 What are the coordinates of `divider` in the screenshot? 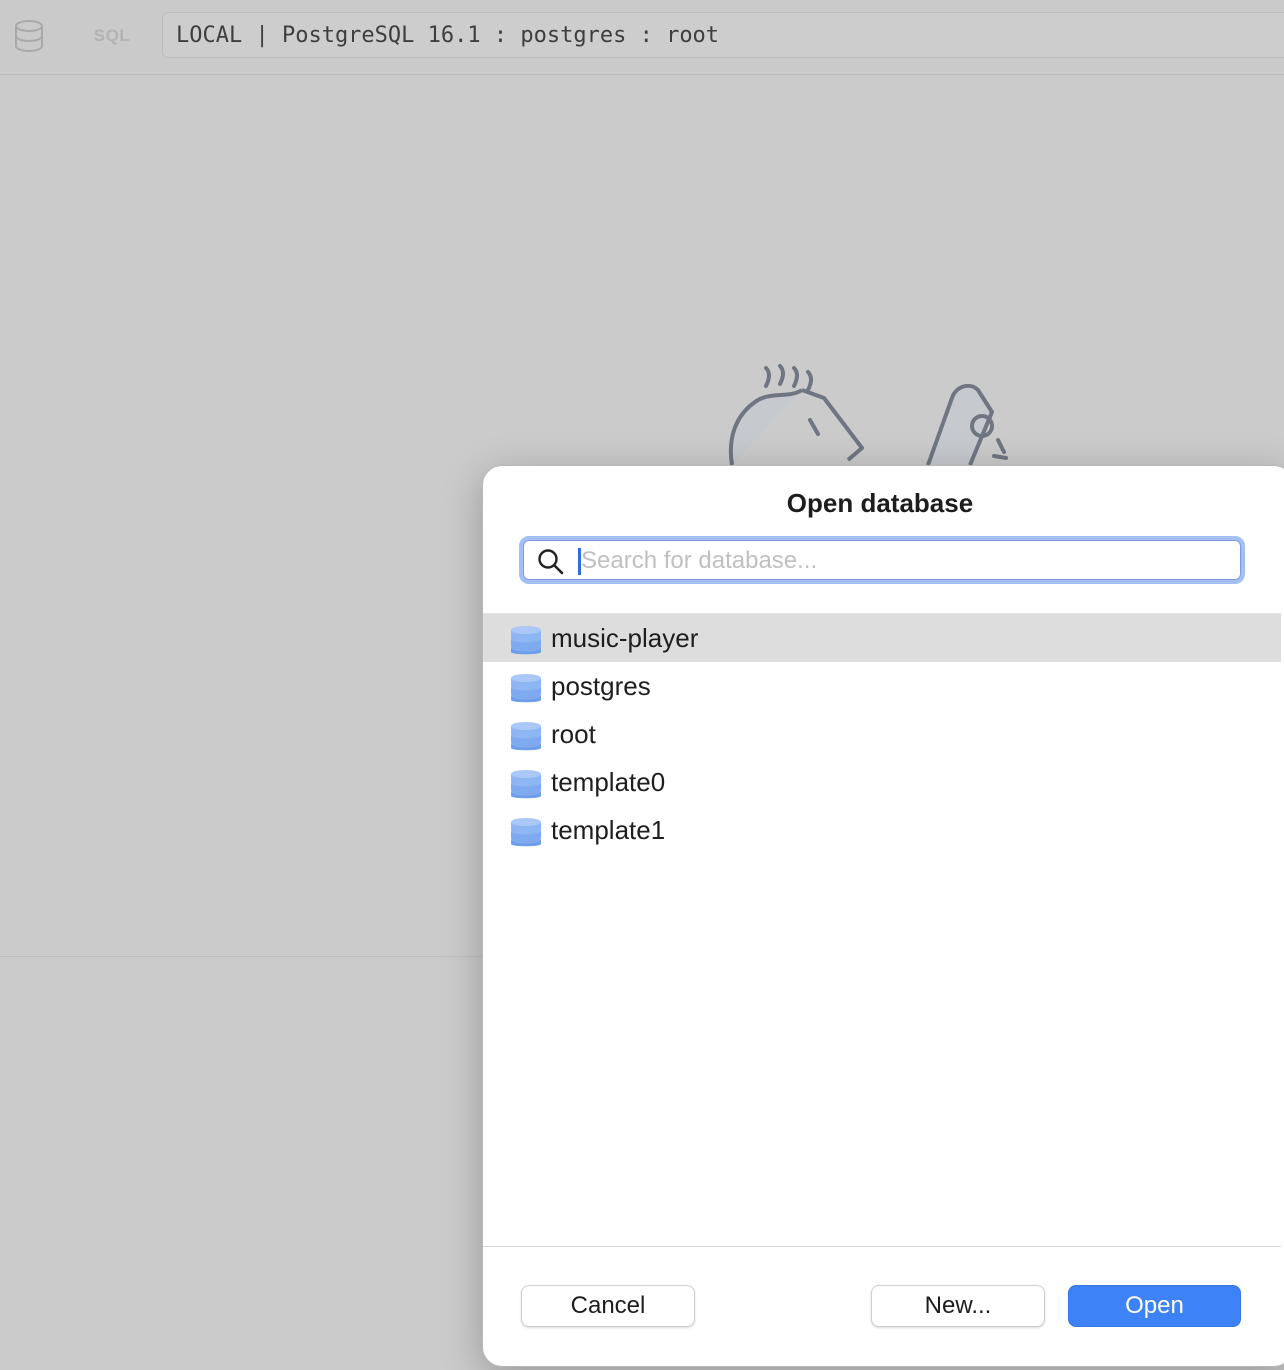 It's located at (241, 956).